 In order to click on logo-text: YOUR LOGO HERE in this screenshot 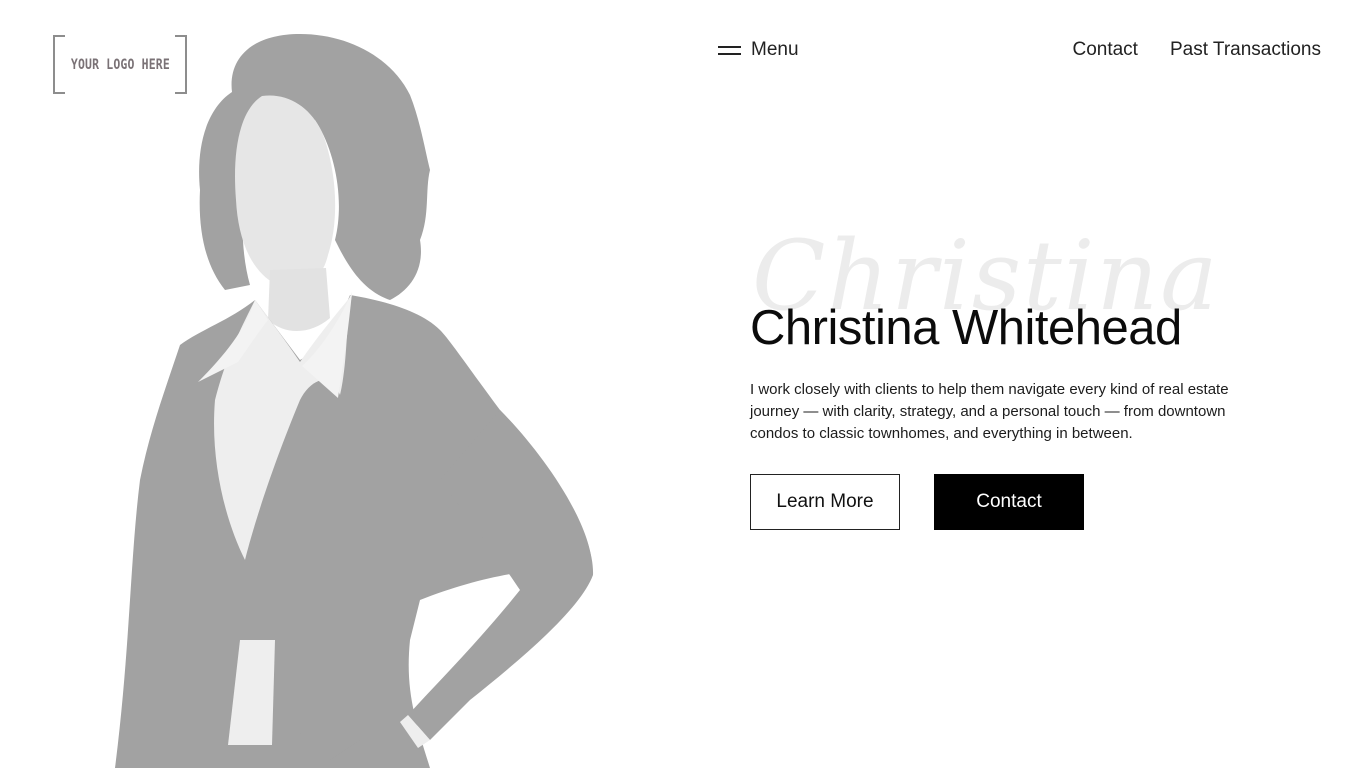, I will do `click(120, 64)`.